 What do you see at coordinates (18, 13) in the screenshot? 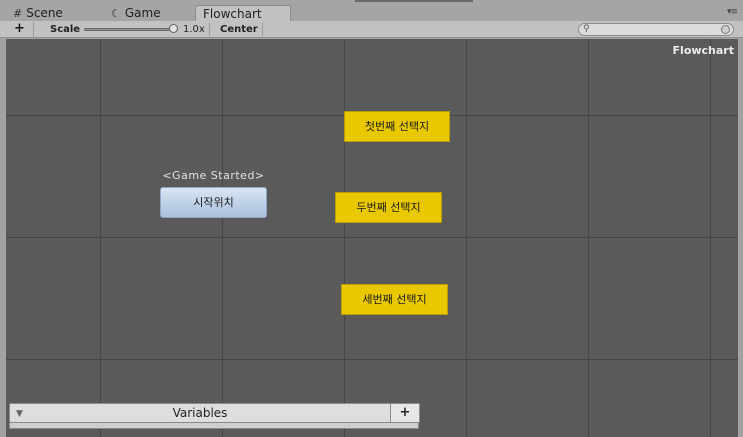
I see `grid-icon: #` at bounding box center [18, 13].